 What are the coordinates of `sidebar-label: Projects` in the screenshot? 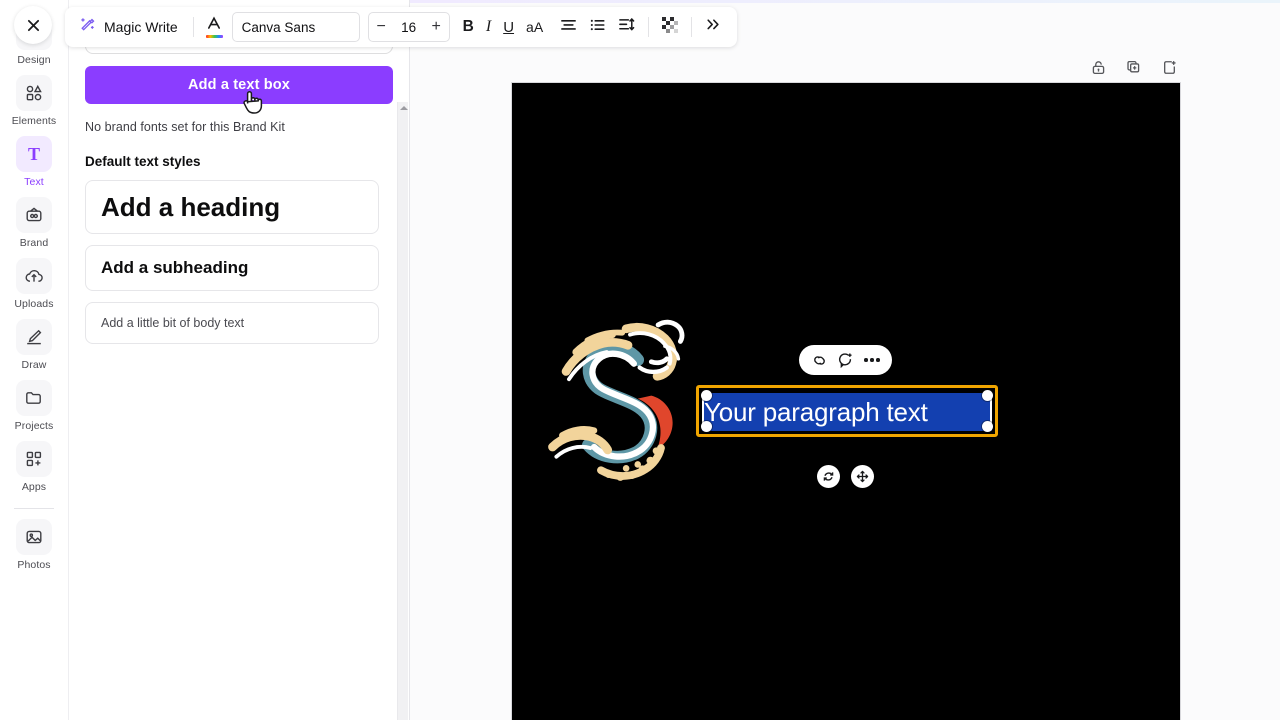 It's located at (34, 426).